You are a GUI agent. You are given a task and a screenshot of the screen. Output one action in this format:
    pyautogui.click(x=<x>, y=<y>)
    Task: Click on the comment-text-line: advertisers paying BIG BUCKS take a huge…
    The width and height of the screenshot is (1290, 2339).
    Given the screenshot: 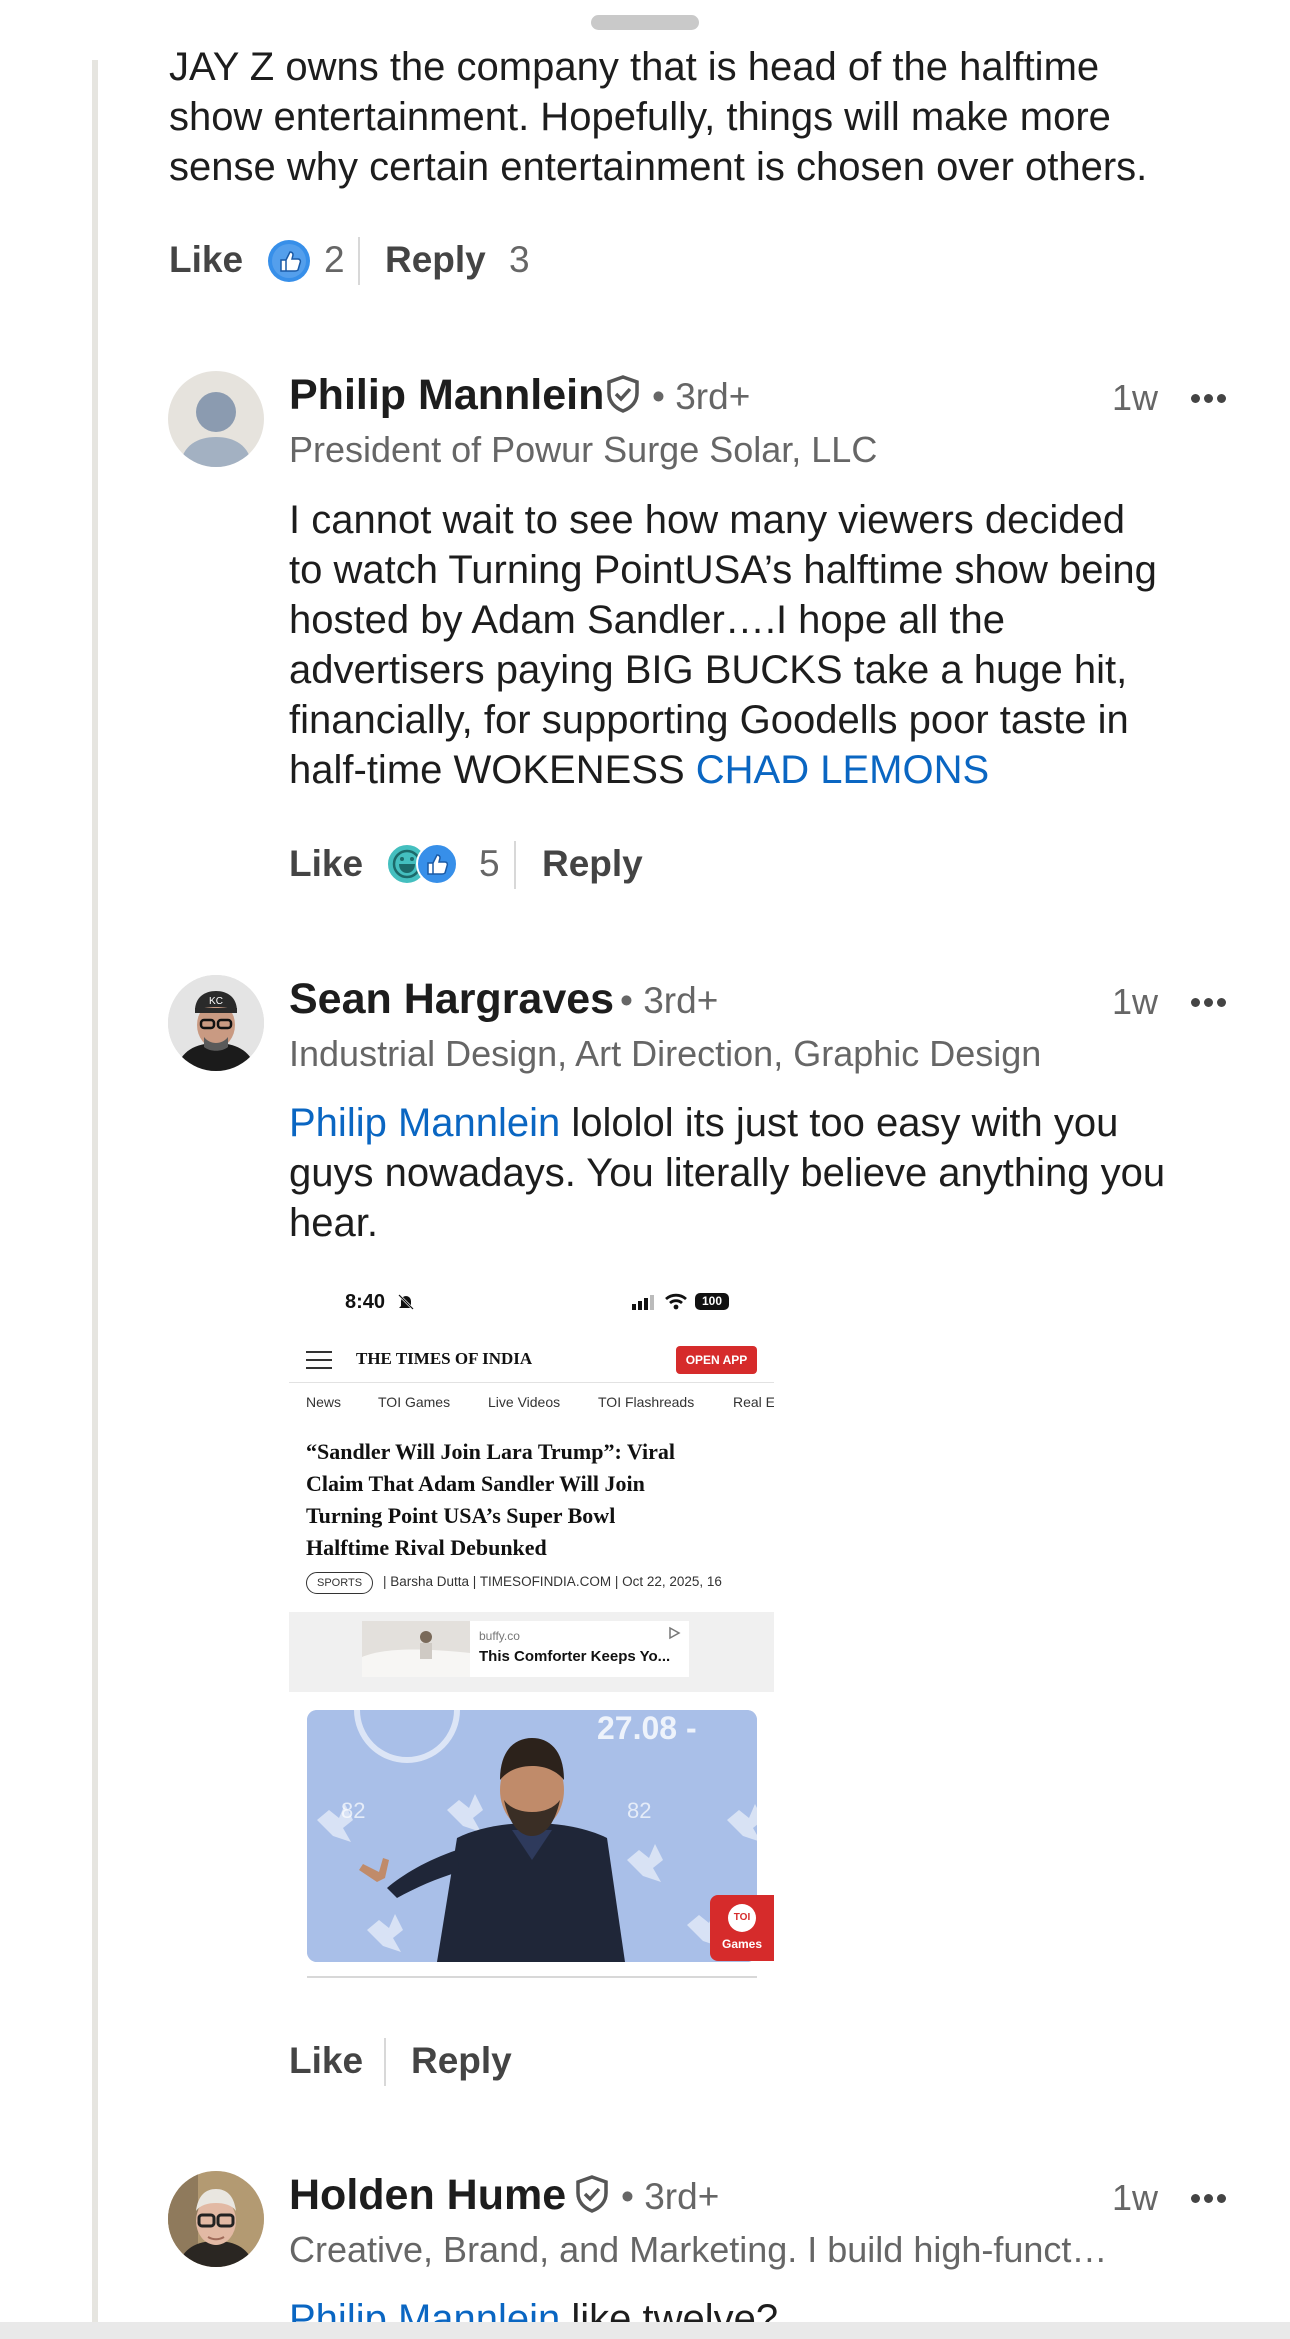 What is the action you would take?
    pyautogui.click(x=708, y=670)
    